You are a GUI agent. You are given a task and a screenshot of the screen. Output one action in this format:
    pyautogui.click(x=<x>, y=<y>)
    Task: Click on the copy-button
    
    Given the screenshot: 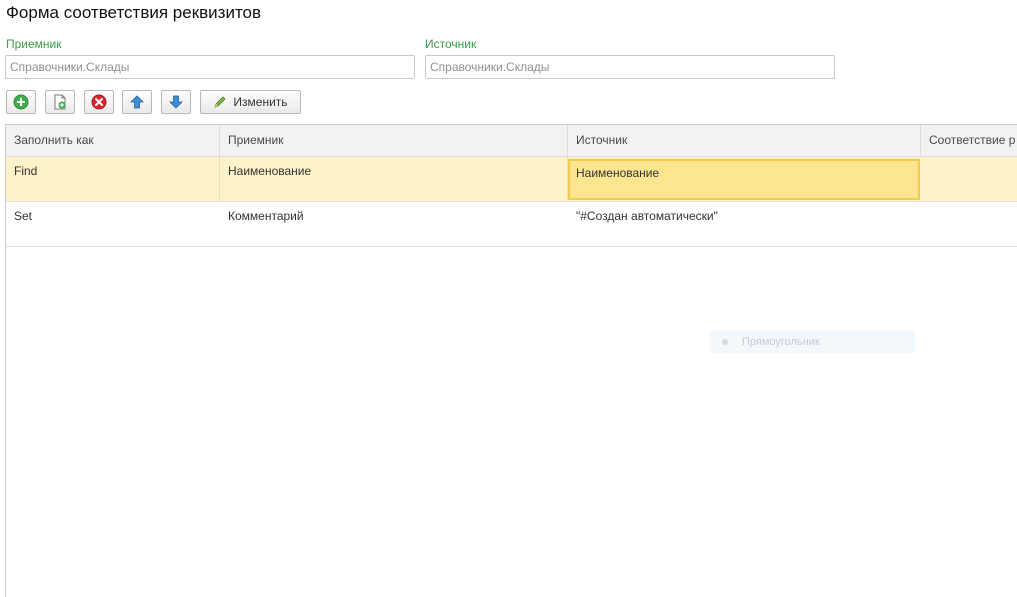 What is the action you would take?
    pyautogui.click(x=60, y=102)
    